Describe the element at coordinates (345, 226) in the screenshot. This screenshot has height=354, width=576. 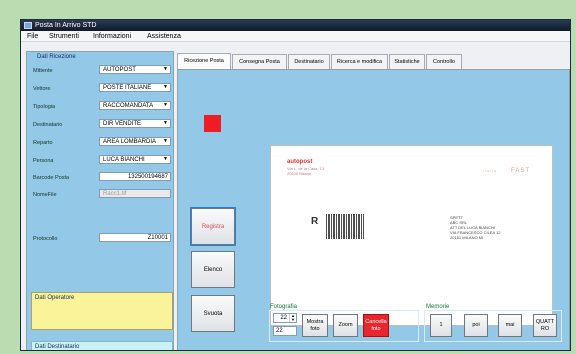
I see `barcode-sticker` at that location.